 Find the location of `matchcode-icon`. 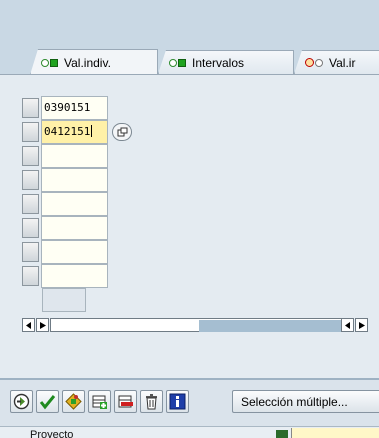

matchcode-icon is located at coordinates (282, 434).